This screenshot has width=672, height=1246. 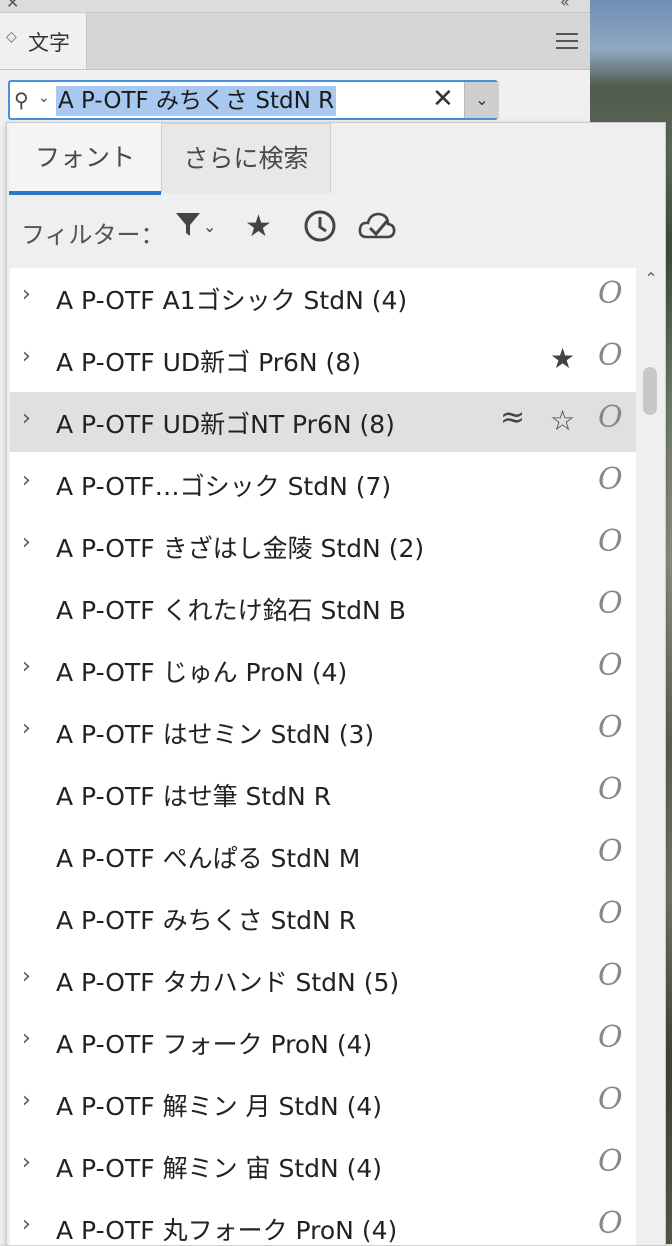 I want to click on font-list-item: A P-OTF はせ筆 StdN R O, so click(x=323, y=794).